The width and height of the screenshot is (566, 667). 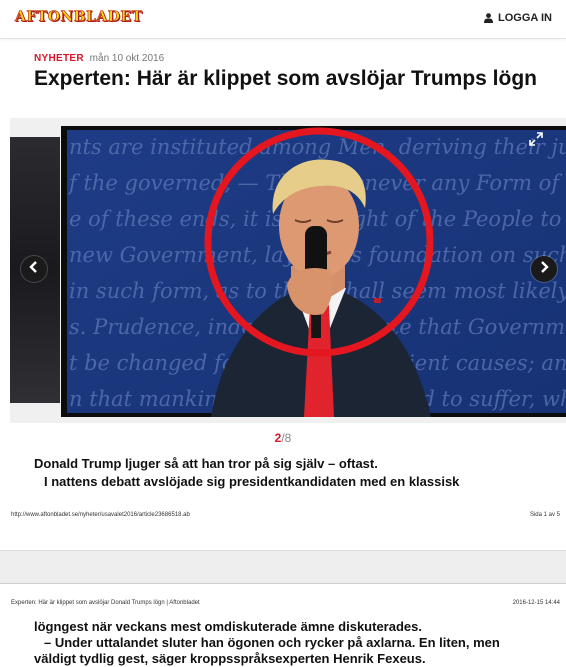 I want to click on top-navigation-bar: AFTONBLADET LOGGA IN, so click(x=283, y=19).